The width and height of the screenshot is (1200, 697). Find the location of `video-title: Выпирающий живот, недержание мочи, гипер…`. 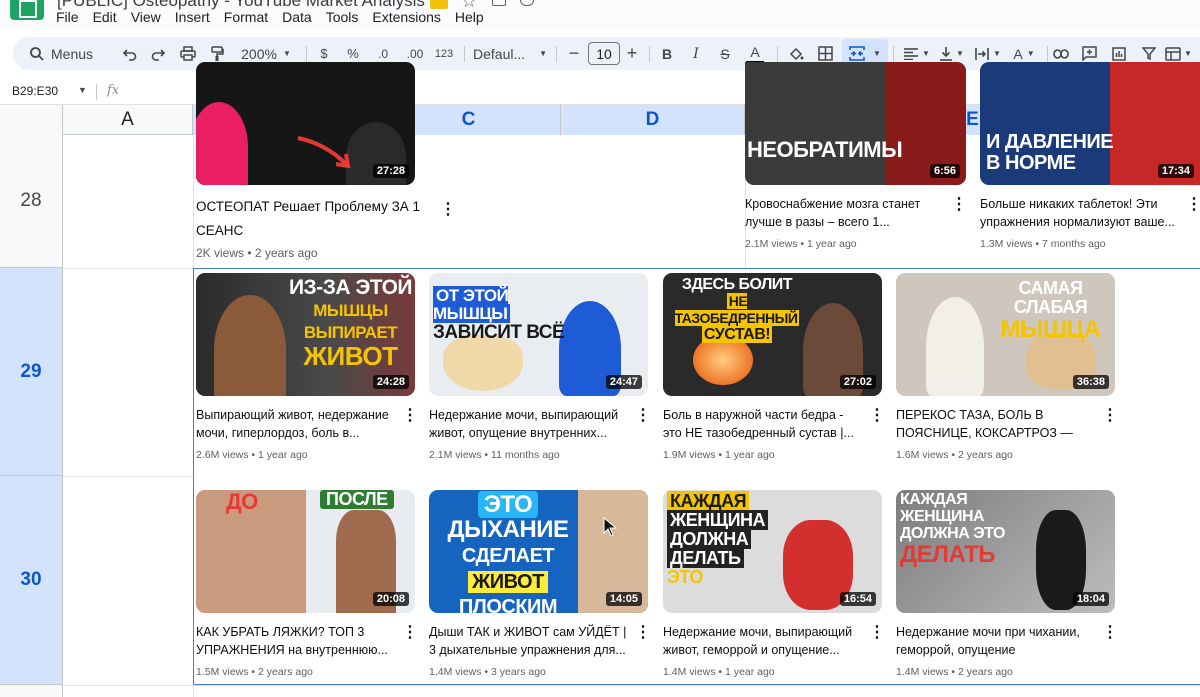

video-title: Выпирающий живот, недержание мочи, гипер… is located at coordinates (295, 424).